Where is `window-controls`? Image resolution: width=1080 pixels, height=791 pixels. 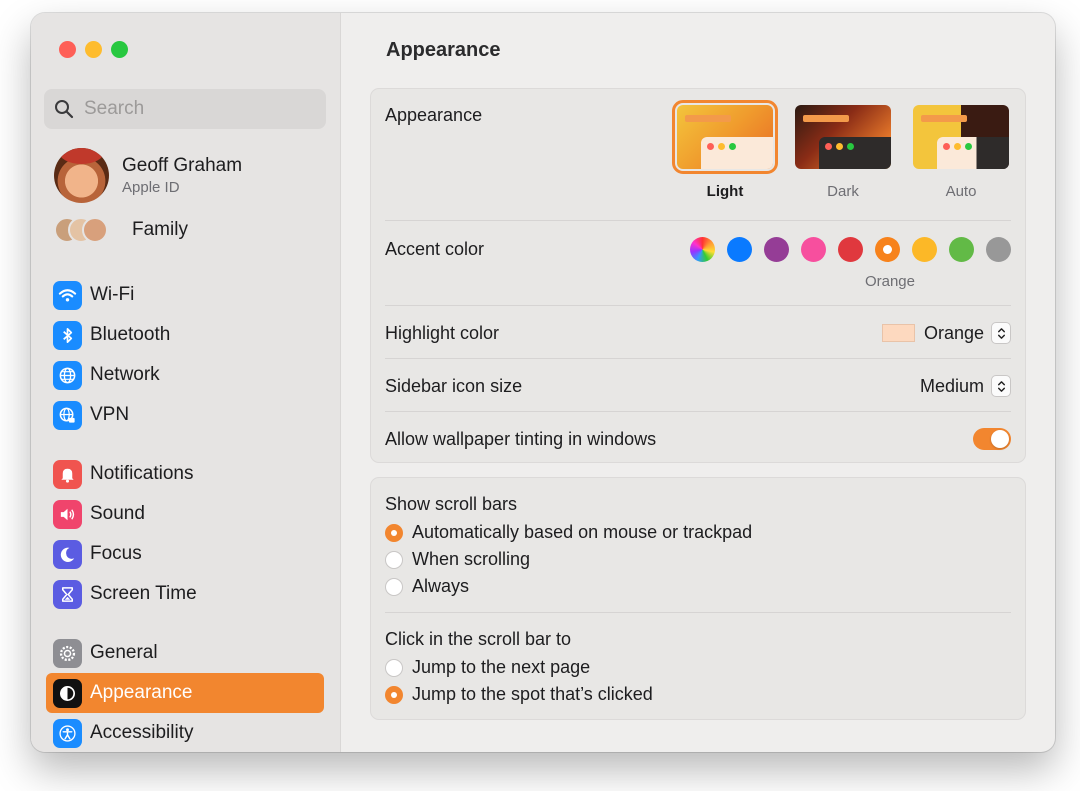
window-controls is located at coordinates (93, 49).